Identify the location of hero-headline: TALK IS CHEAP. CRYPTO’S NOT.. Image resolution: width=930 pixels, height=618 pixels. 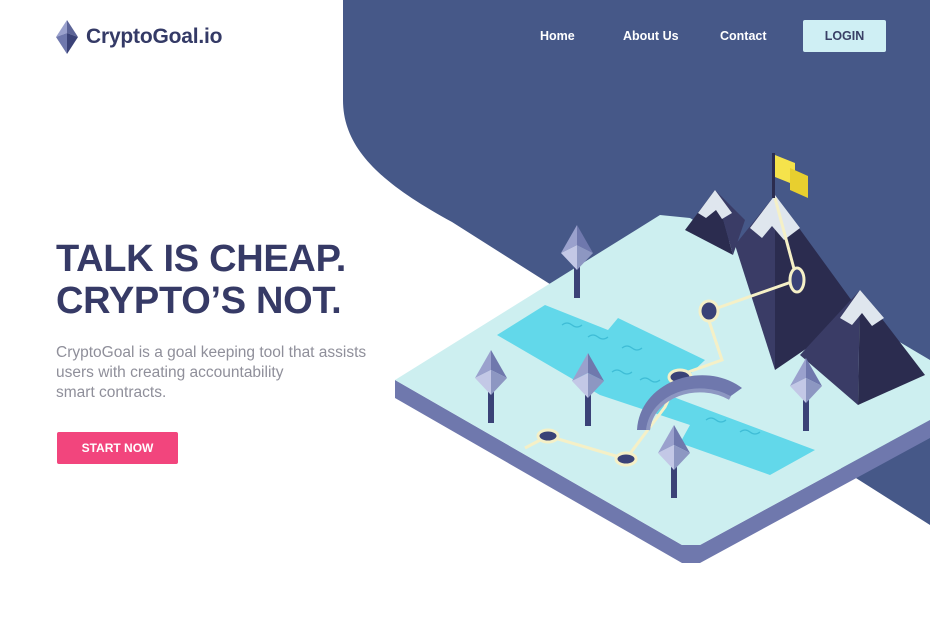
(201, 280).